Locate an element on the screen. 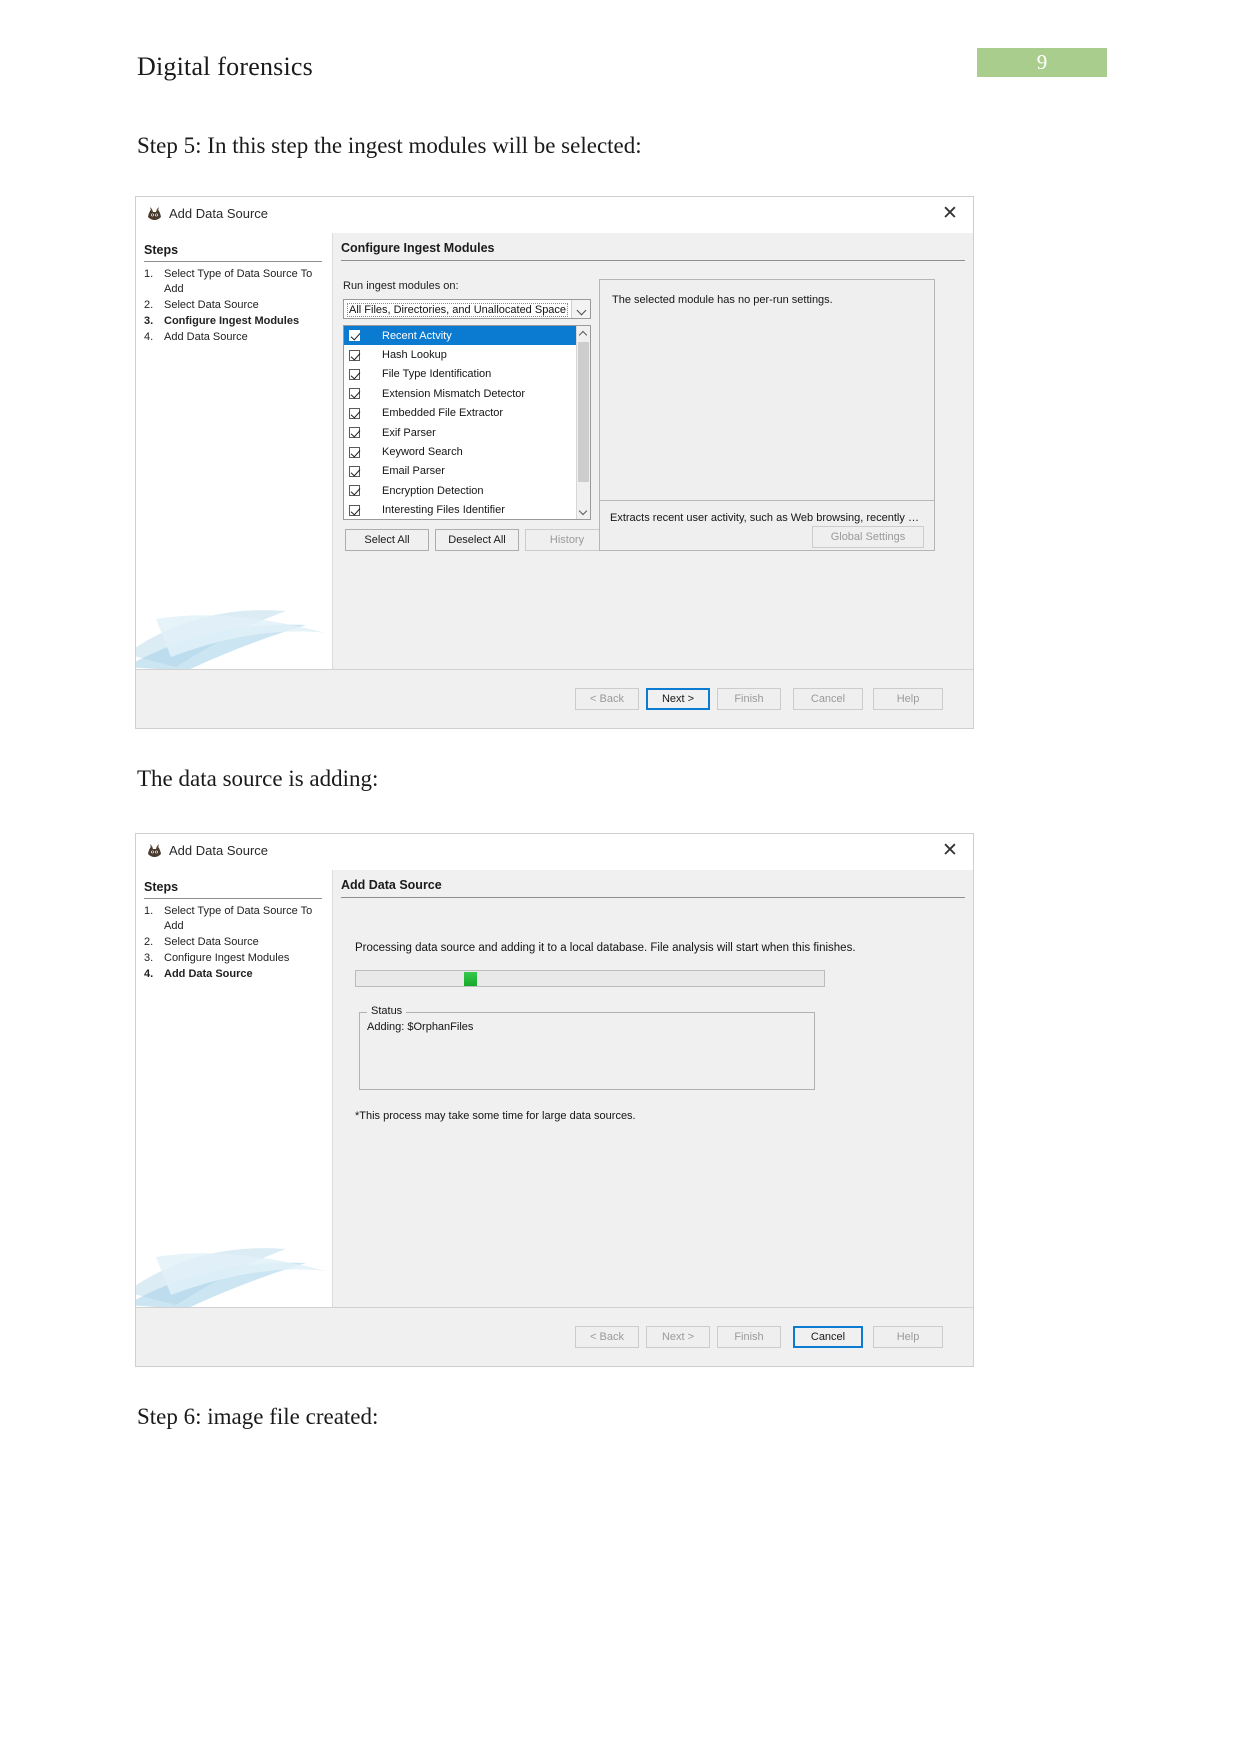 Image resolution: width=1241 pixels, height=1754 pixels. scroll-down-icon is located at coordinates (583, 512).